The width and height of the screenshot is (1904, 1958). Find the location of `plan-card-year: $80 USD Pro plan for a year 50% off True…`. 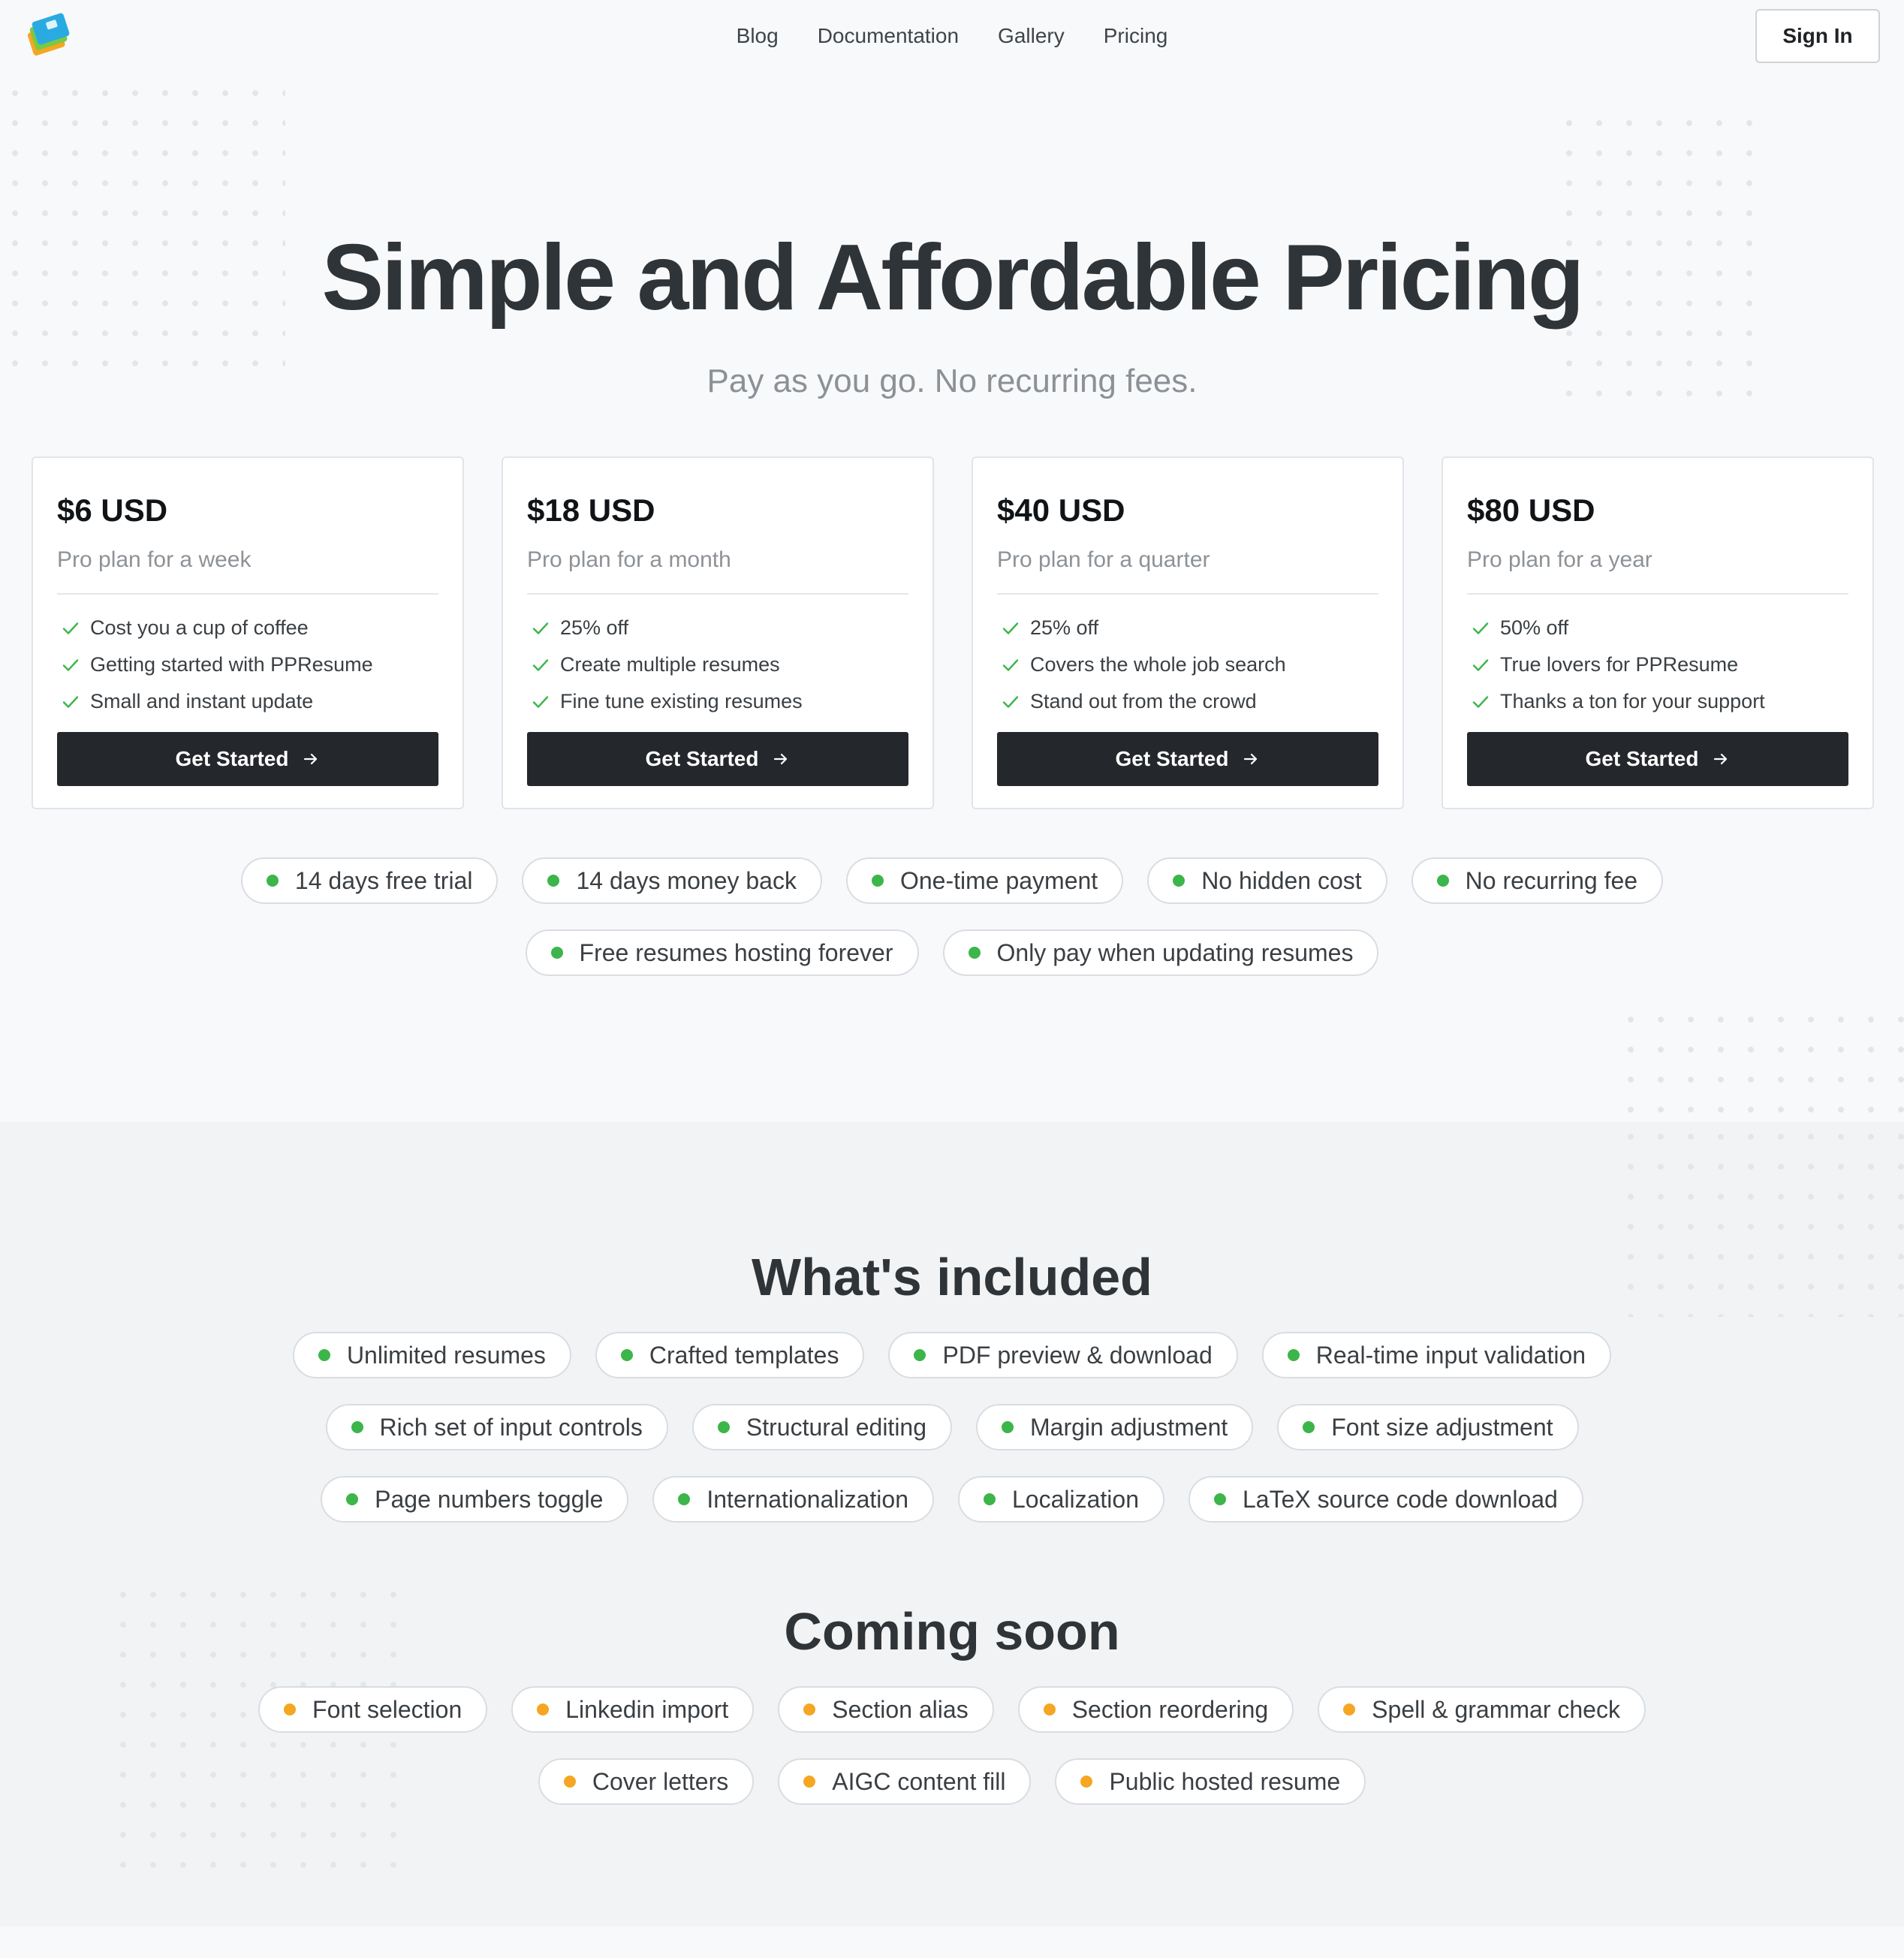

plan-card-year: $80 USD Pro plan for a year 50% off True… is located at coordinates (1658, 633).